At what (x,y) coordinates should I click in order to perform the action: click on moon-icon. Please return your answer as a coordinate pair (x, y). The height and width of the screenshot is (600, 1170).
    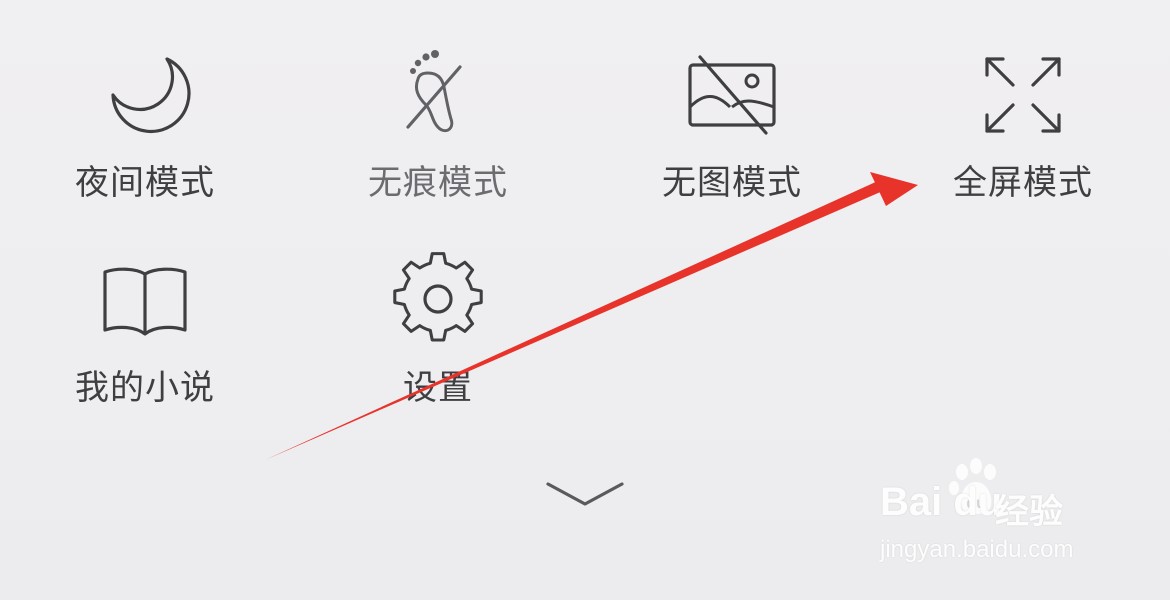
    Looking at the image, I should click on (151, 95).